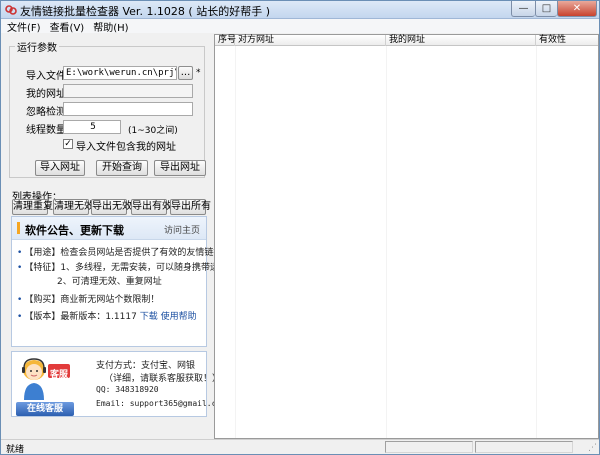 The image size is (600, 455). I want to click on notice-item: • 【版本】最新版本：1.1117 下载 使用帮助, so click(107, 315).